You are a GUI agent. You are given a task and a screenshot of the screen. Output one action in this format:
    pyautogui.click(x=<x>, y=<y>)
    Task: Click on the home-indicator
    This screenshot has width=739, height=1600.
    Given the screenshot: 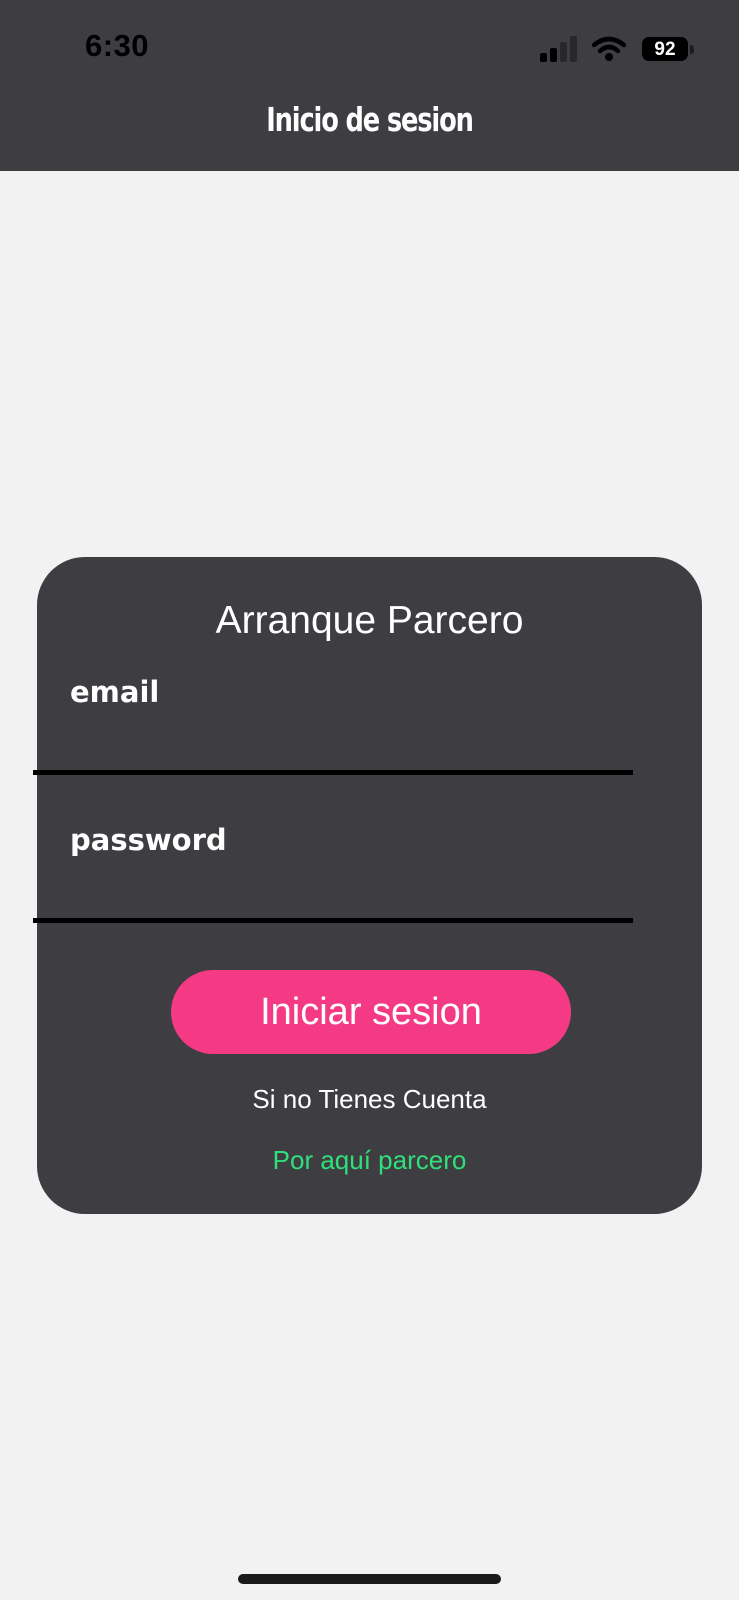 What is the action you would take?
    pyautogui.click(x=369, y=1579)
    